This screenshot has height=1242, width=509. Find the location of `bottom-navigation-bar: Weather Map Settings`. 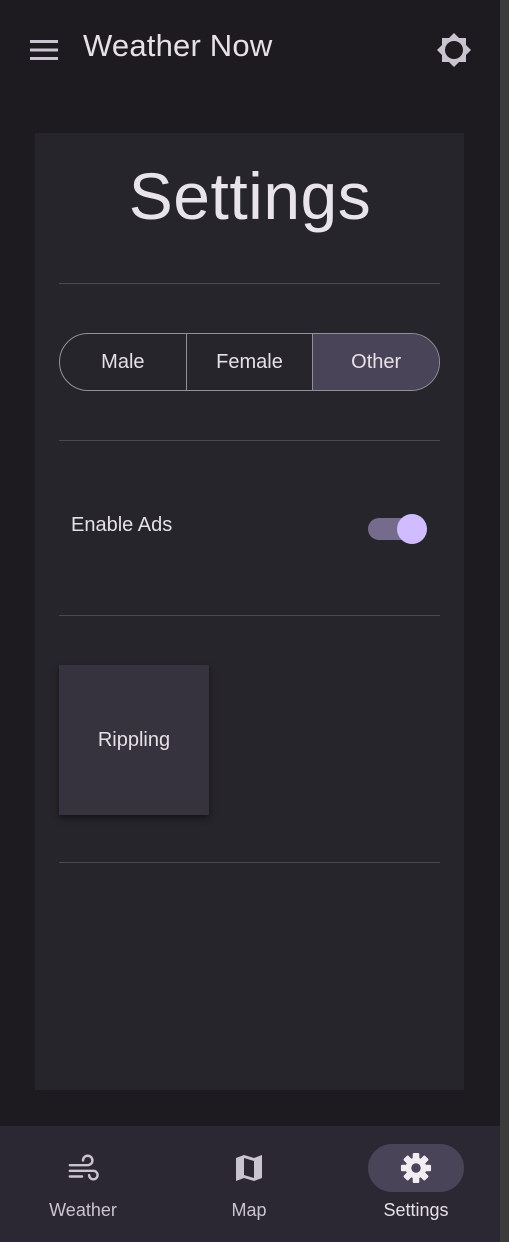

bottom-navigation-bar: Weather Map Settings is located at coordinates (250, 1184).